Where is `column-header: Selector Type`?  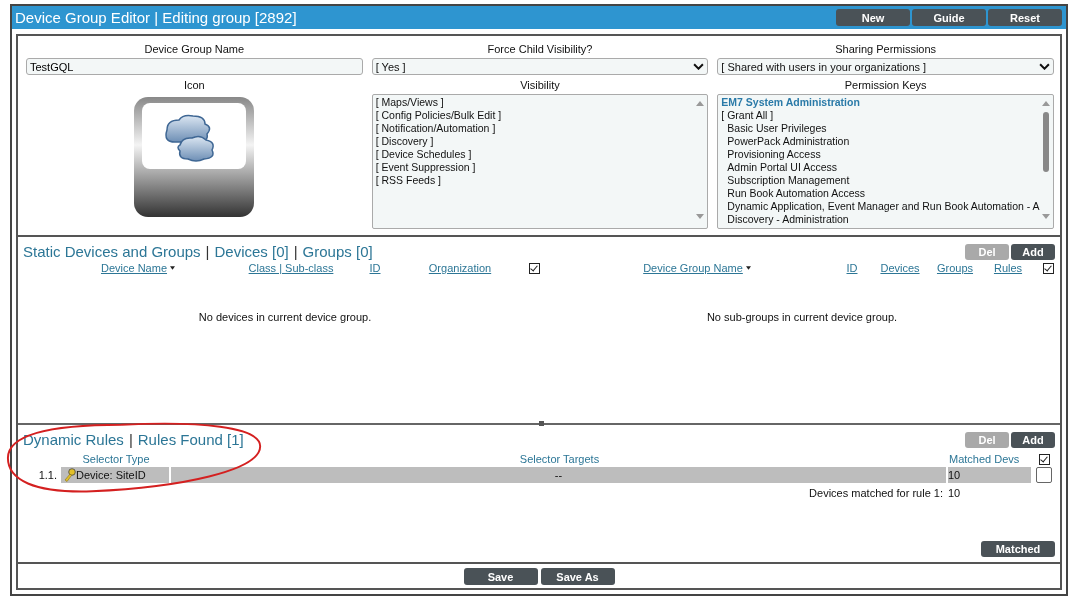
column-header: Selector Type is located at coordinates (116, 459).